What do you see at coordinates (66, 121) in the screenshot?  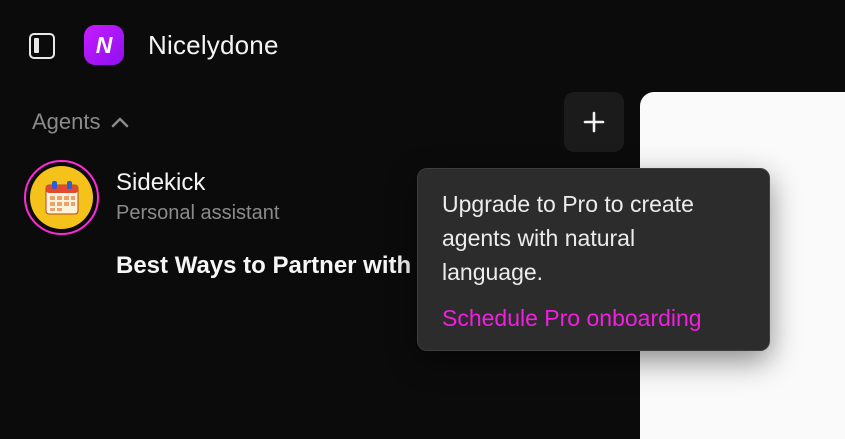 I see `section-title: Agents` at bounding box center [66, 121].